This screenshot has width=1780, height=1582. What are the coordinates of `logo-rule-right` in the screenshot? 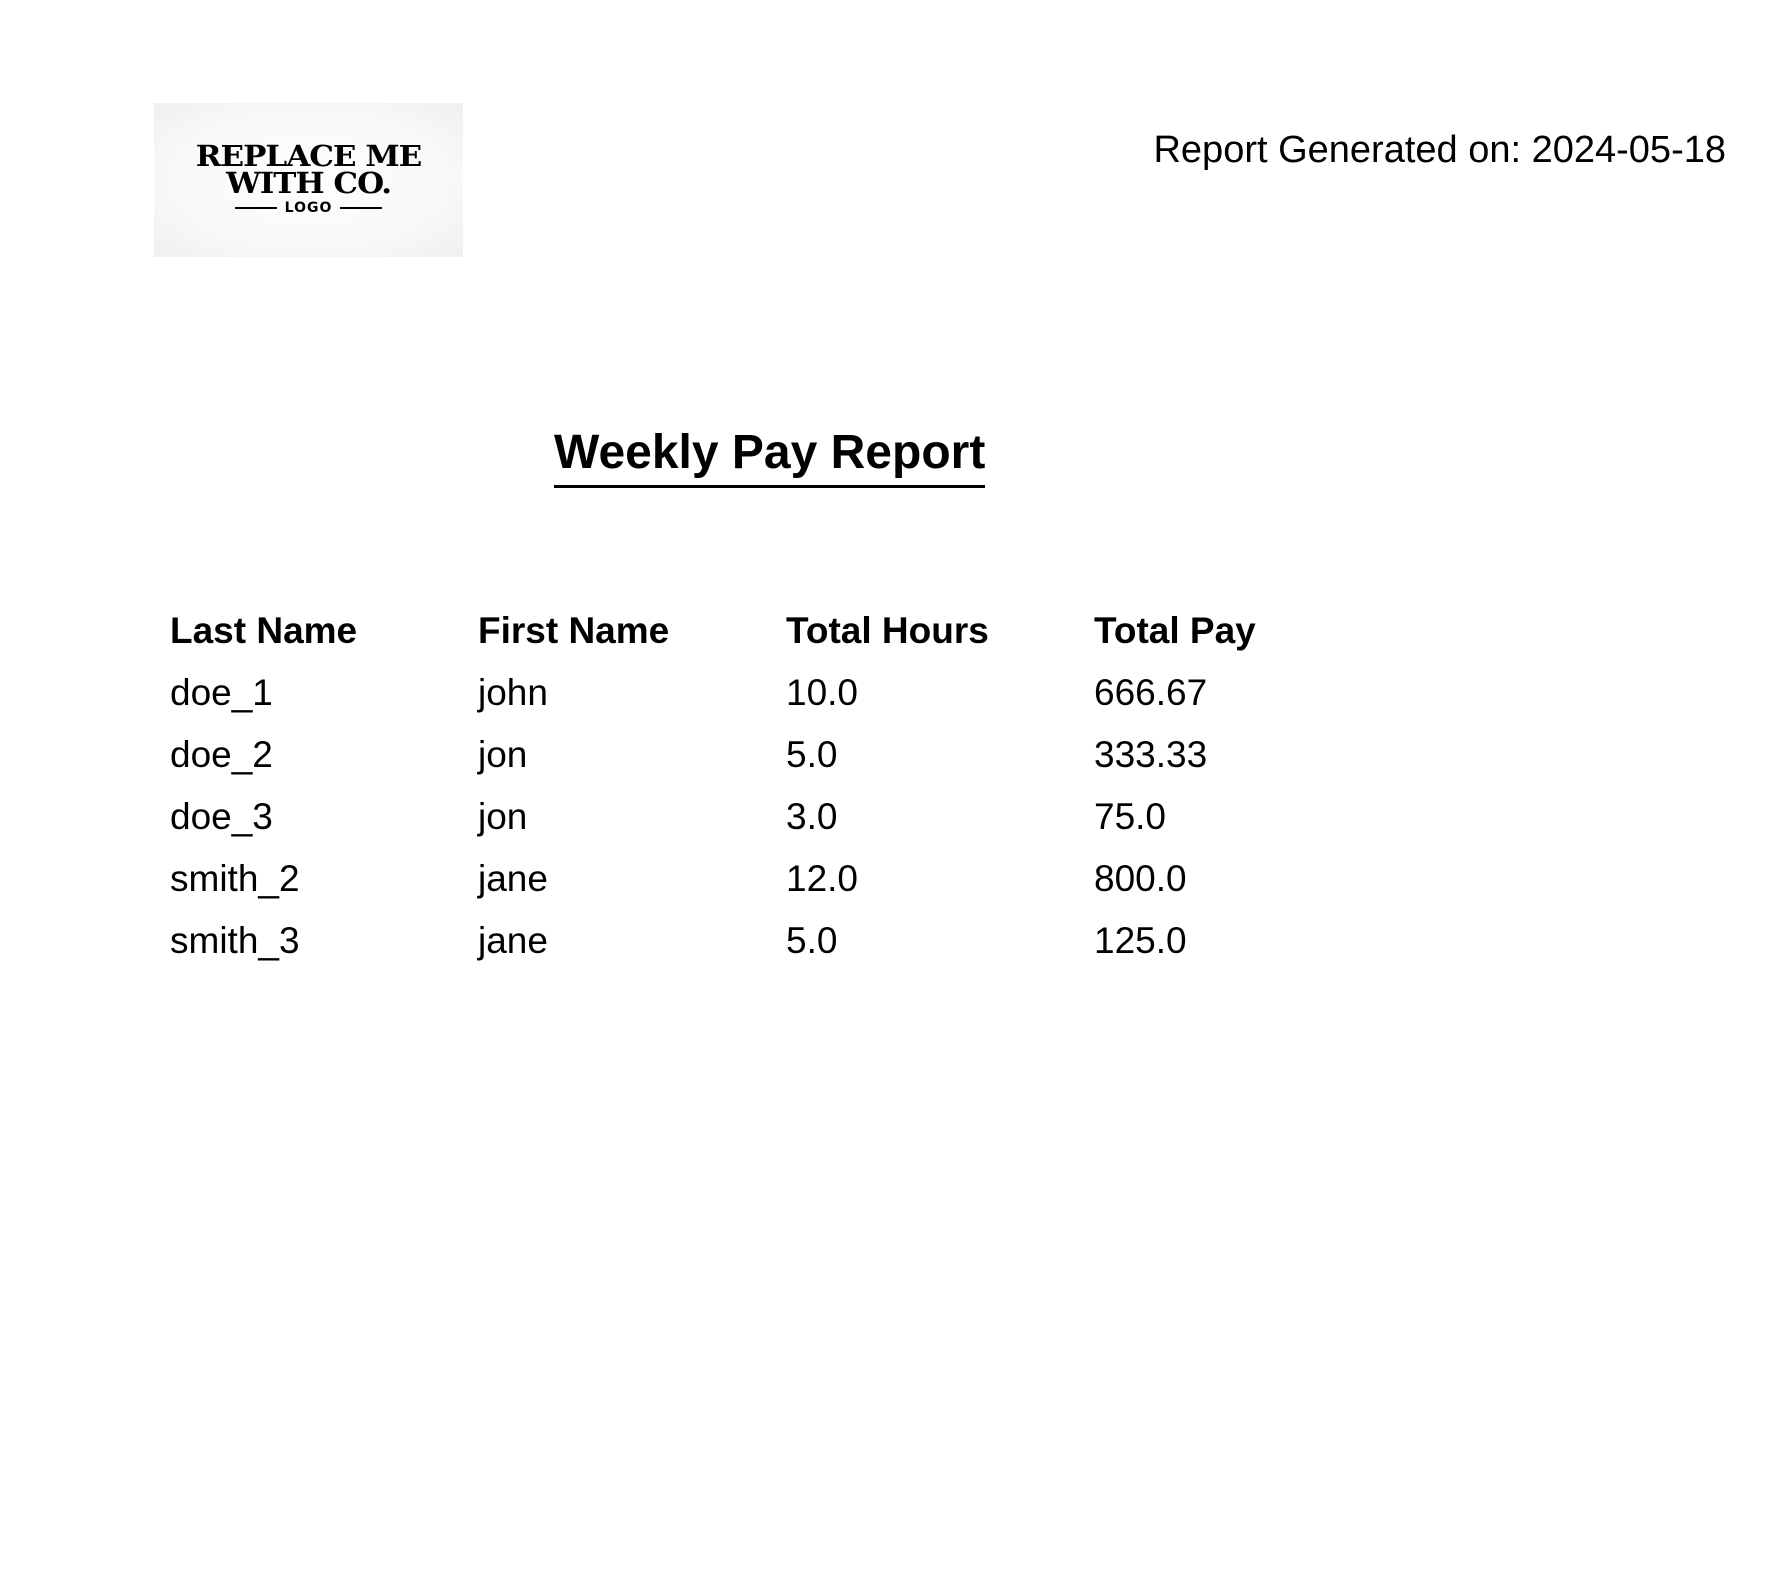 It's located at (361, 208).